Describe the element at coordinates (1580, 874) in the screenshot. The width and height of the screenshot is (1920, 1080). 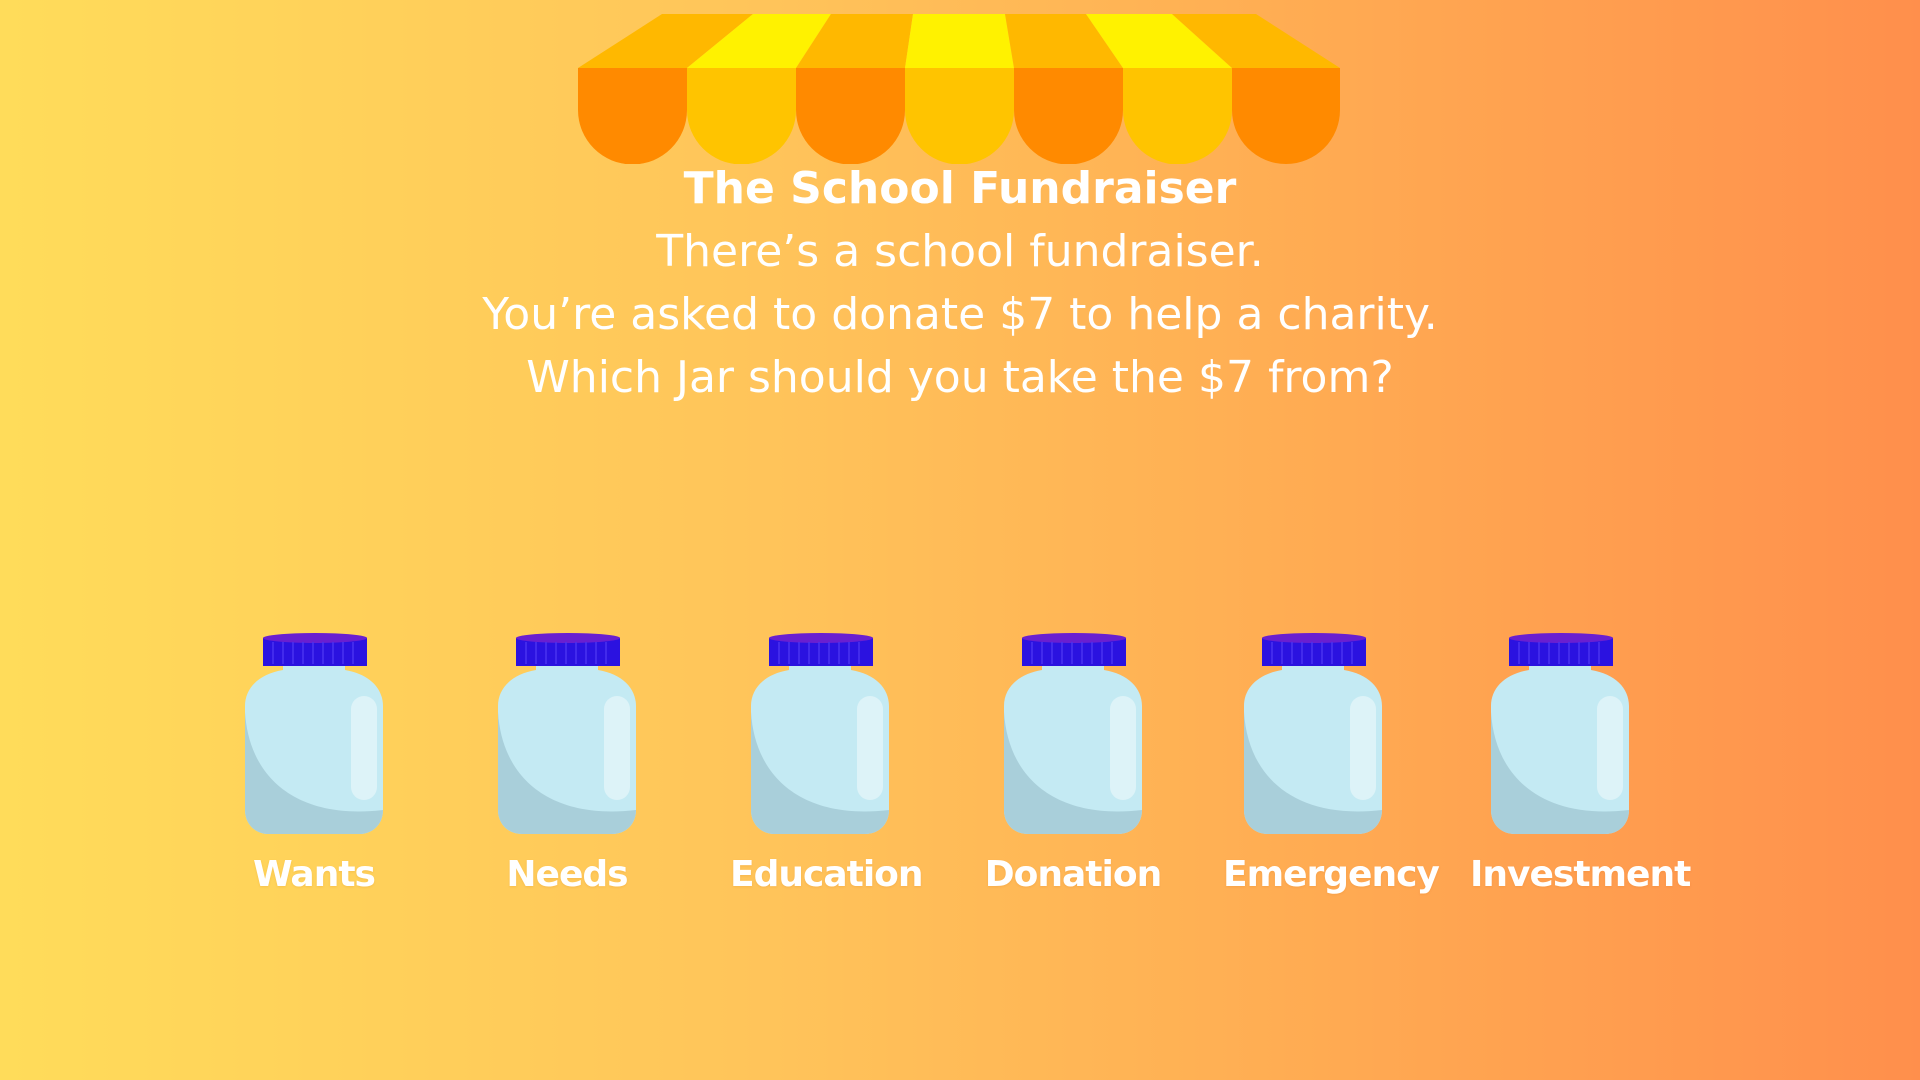
I see `jar-label: Investment` at that location.